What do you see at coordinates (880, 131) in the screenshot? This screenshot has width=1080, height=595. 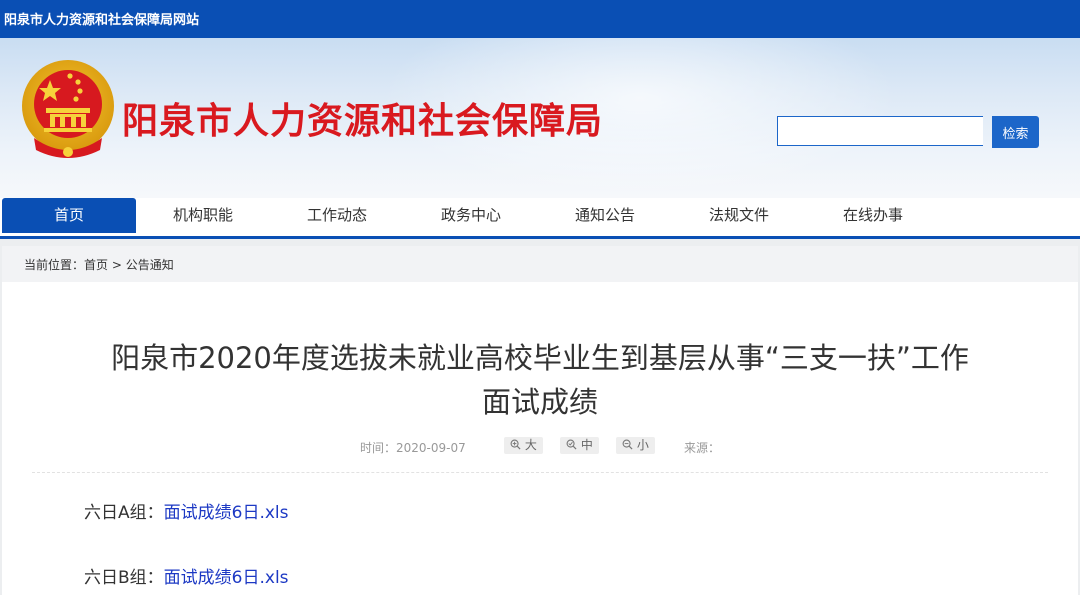 I see `search-input` at bounding box center [880, 131].